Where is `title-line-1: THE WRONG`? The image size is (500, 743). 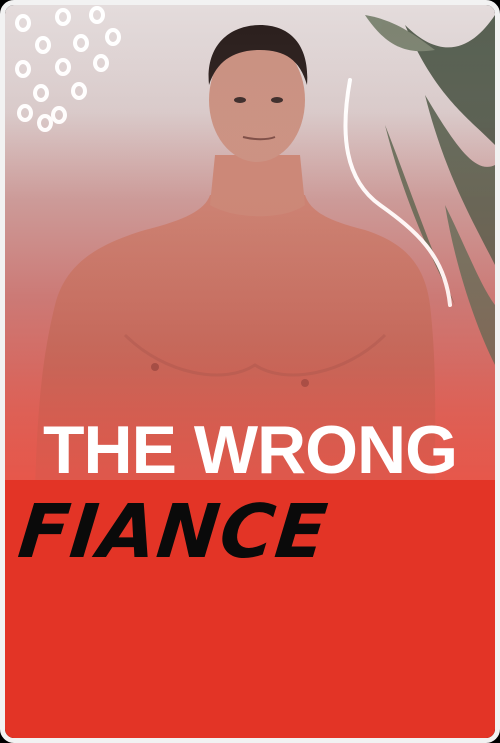
title-line-1: THE WRONG is located at coordinates (250, 450).